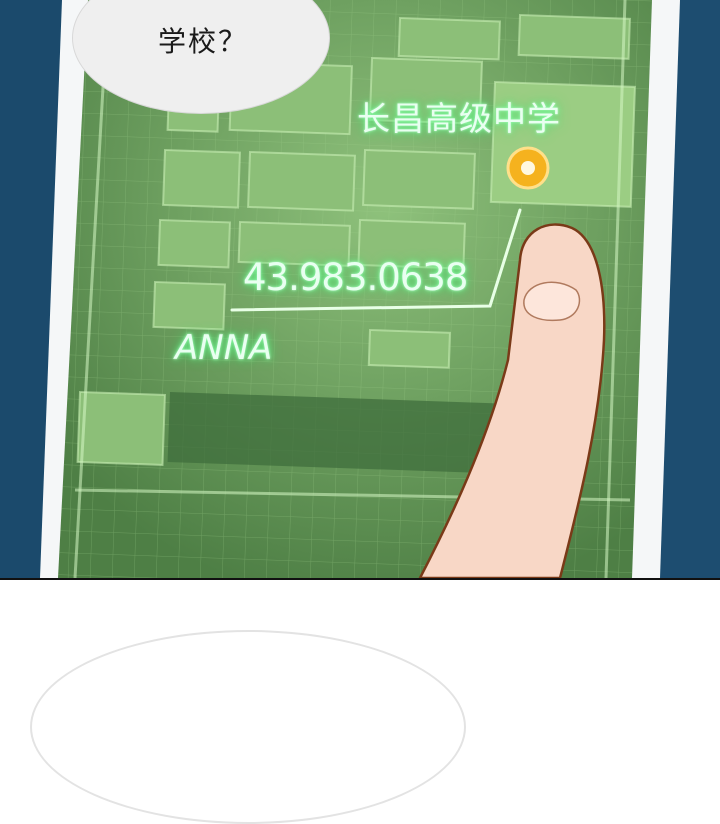  I want to click on fingernail, so click(552, 301).